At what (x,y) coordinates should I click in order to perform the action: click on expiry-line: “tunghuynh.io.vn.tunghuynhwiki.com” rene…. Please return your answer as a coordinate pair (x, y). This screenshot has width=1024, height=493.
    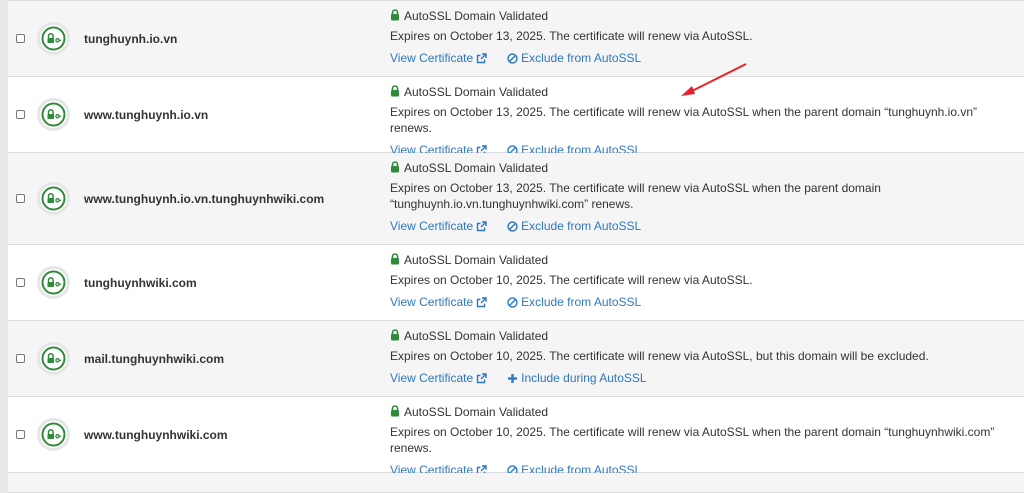
    Looking at the image, I should click on (512, 204).